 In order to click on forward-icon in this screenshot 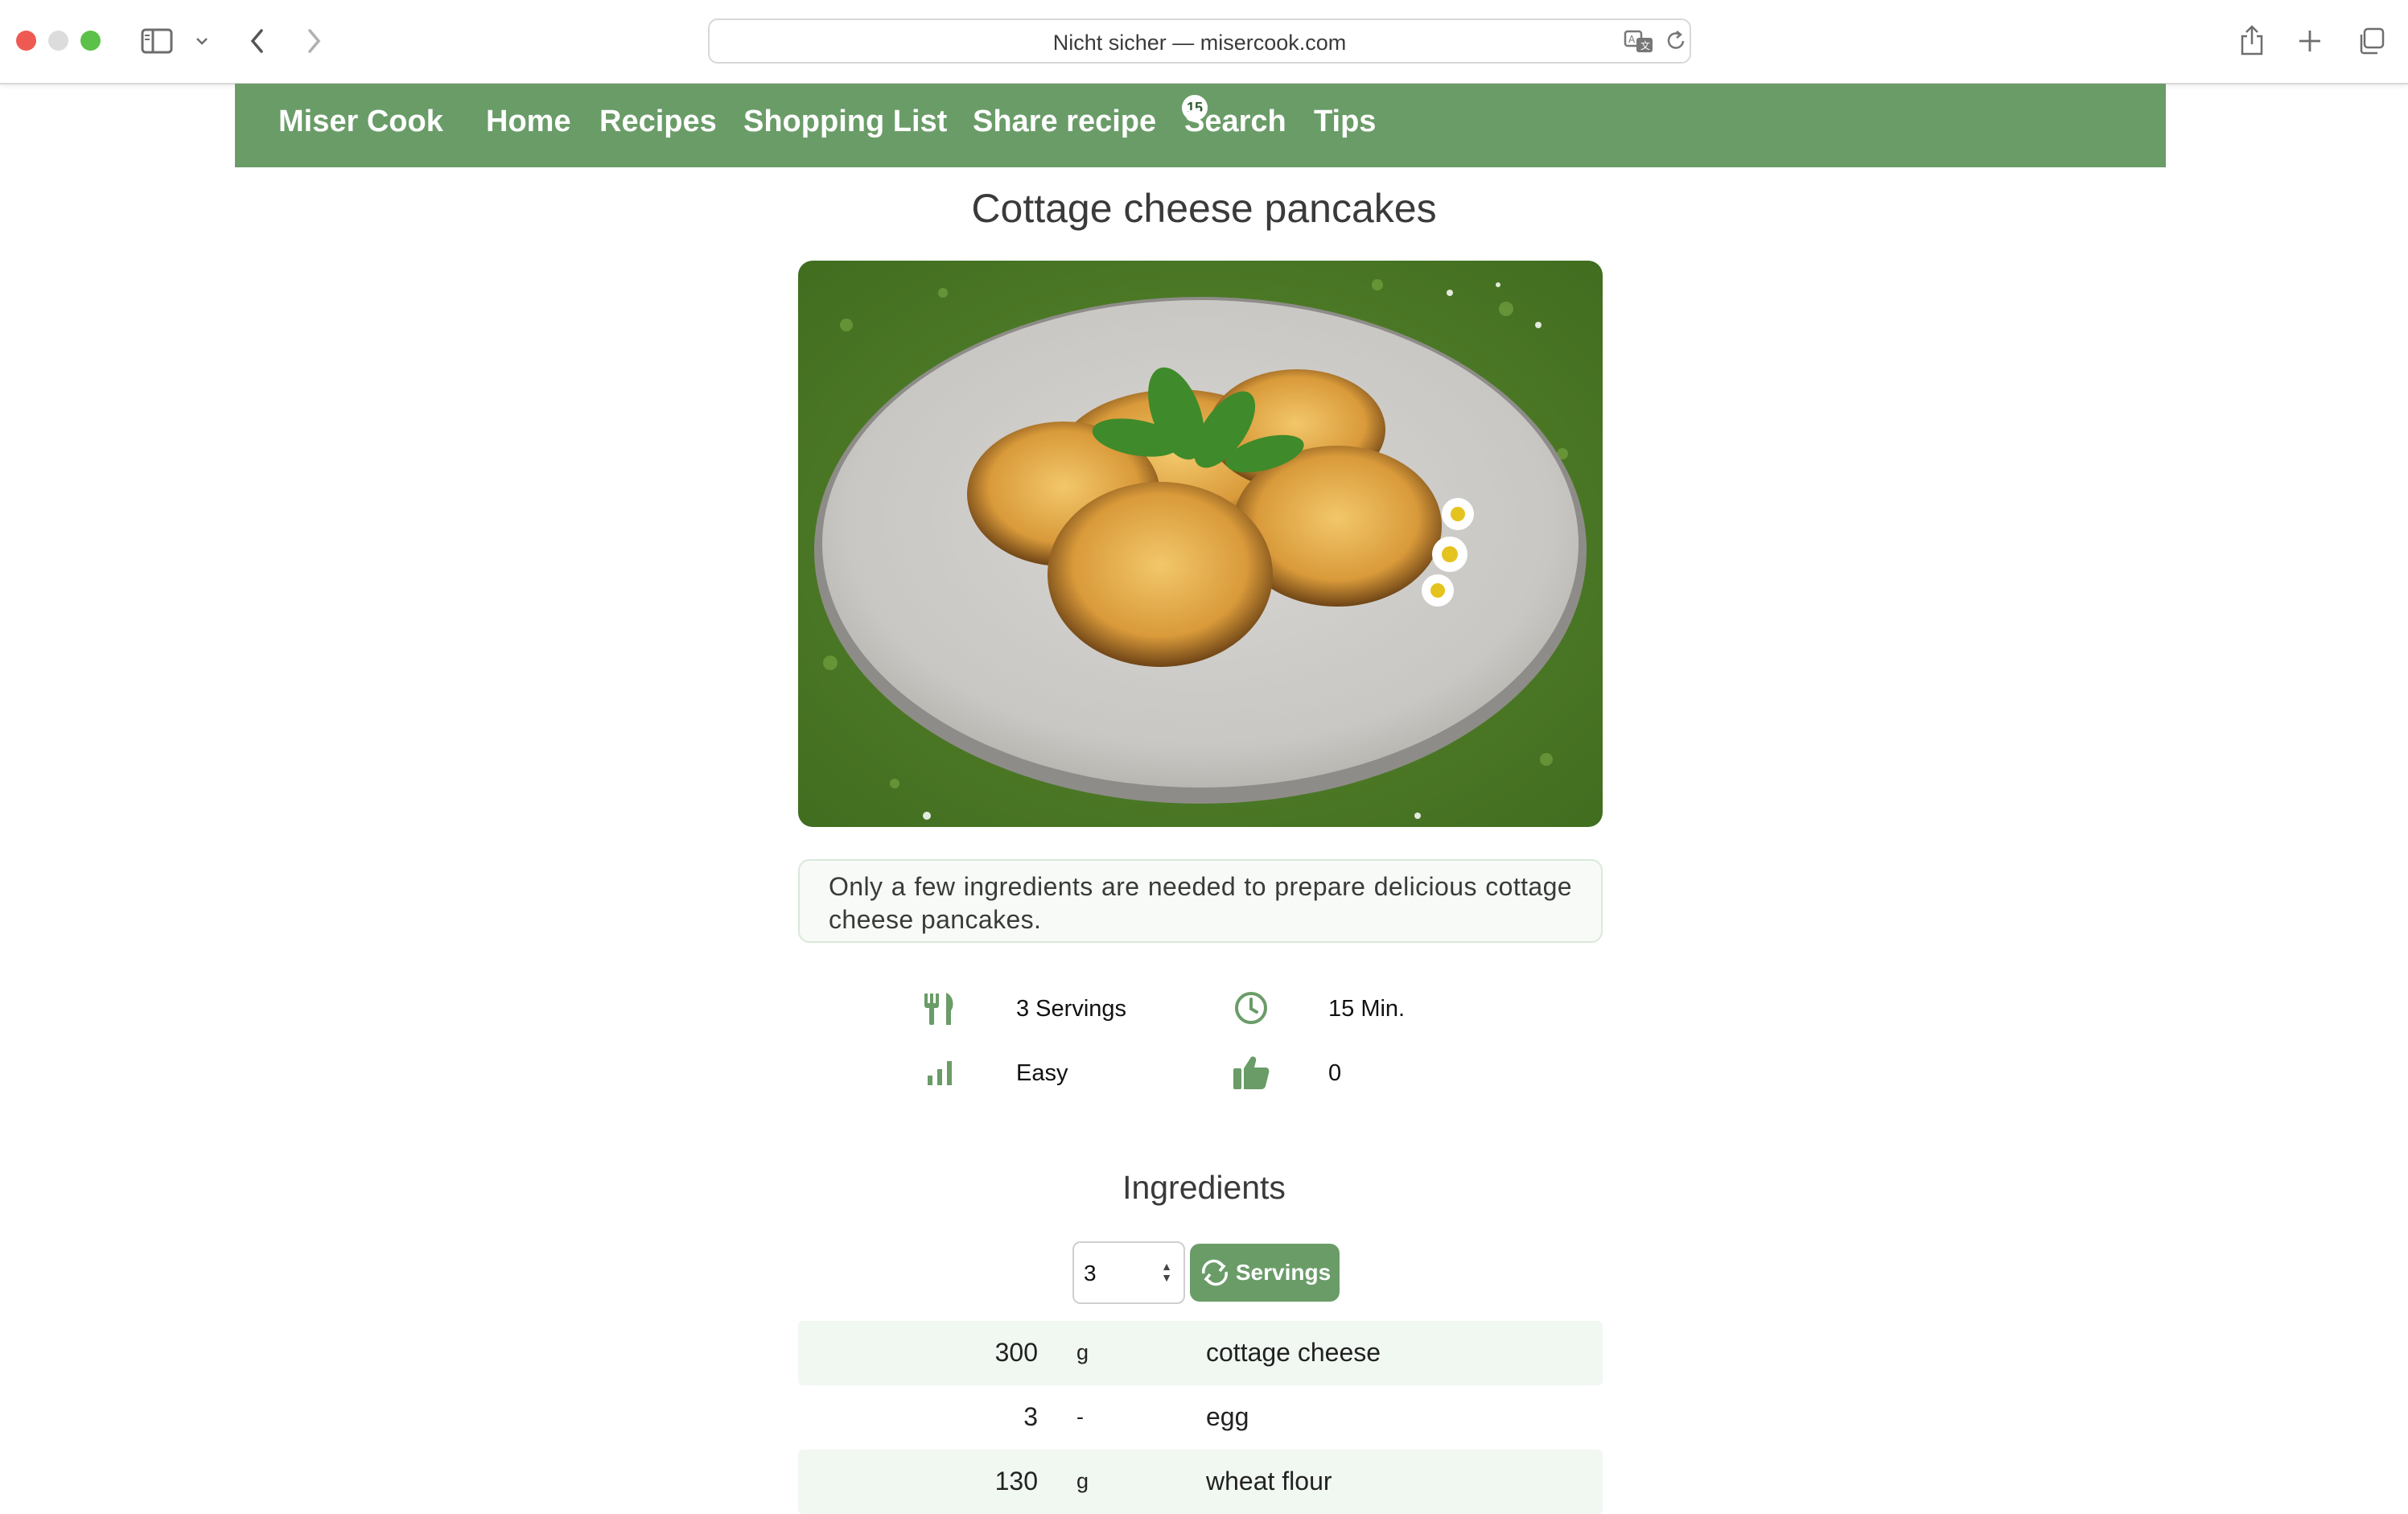, I will do `click(314, 41)`.